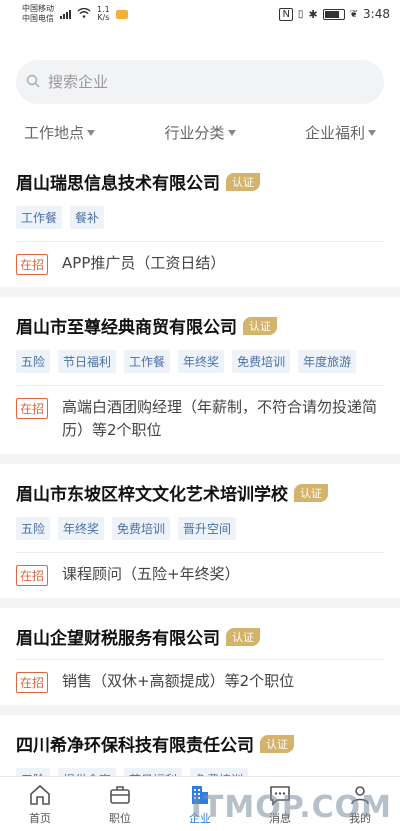 The height and width of the screenshot is (831, 400). What do you see at coordinates (135, 746) in the screenshot?
I see `company-name: 四川希净环保科技有限责任公司` at bounding box center [135, 746].